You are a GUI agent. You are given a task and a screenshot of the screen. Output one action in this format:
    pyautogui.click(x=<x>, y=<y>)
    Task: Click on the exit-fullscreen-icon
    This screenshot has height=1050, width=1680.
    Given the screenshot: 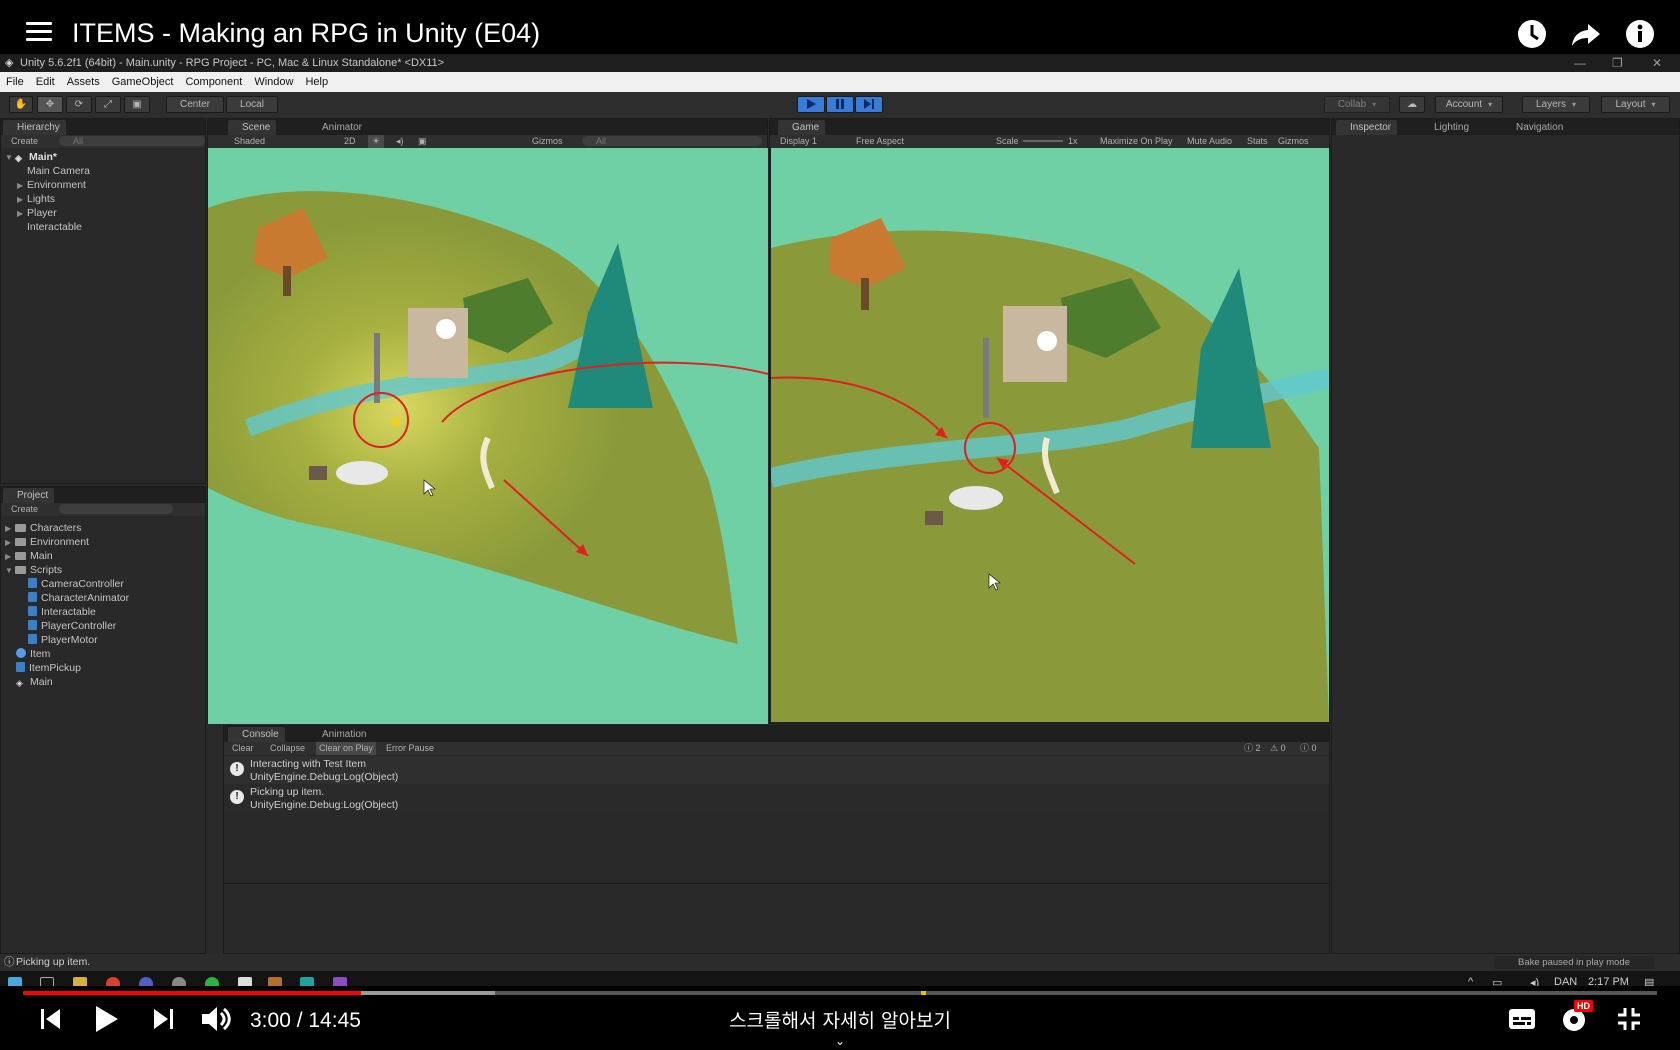 What is the action you would take?
    pyautogui.click(x=1629, y=1019)
    